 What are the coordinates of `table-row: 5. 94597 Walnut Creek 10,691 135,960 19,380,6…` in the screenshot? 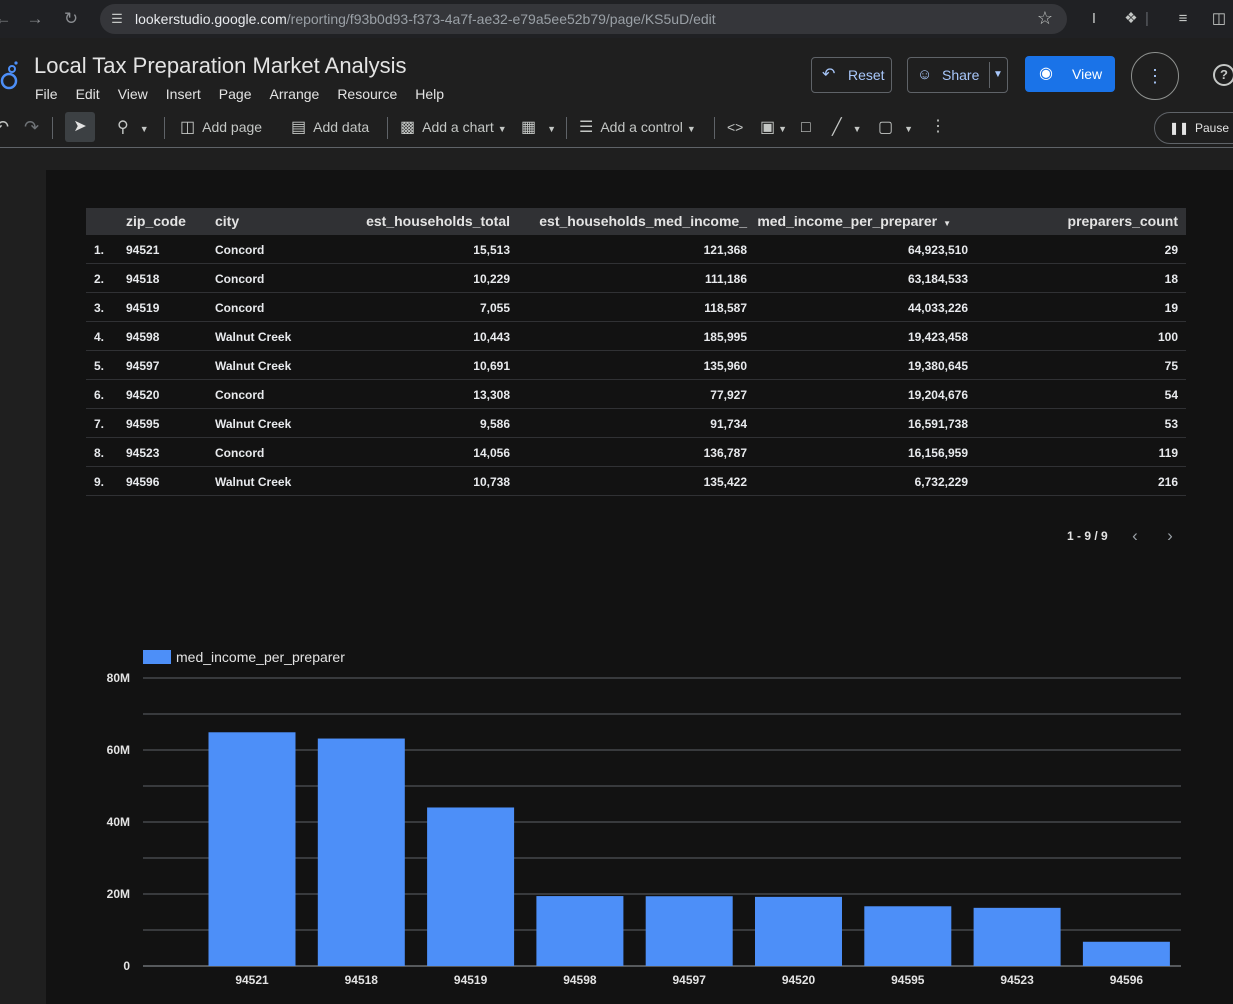 It's located at (636, 365).